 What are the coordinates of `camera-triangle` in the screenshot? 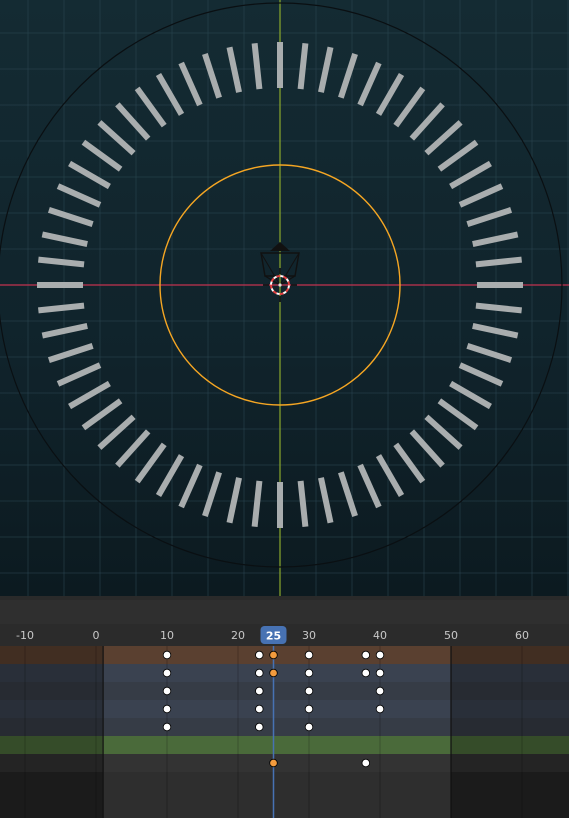 It's located at (280, 246).